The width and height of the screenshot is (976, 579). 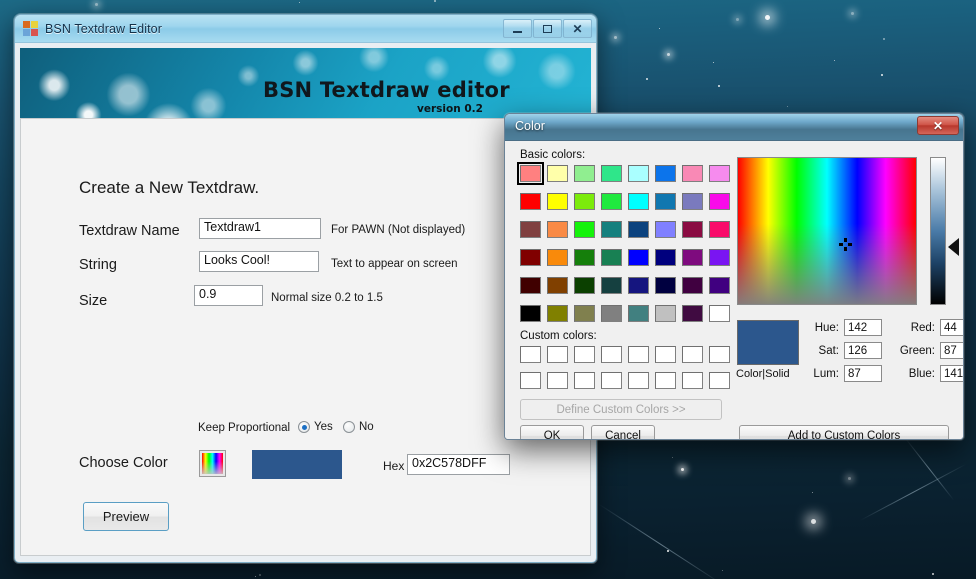 What do you see at coordinates (315, 427) in the screenshot?
I see `radio-keep-proportional-yes: Yes` at bounding box center [315, 427].